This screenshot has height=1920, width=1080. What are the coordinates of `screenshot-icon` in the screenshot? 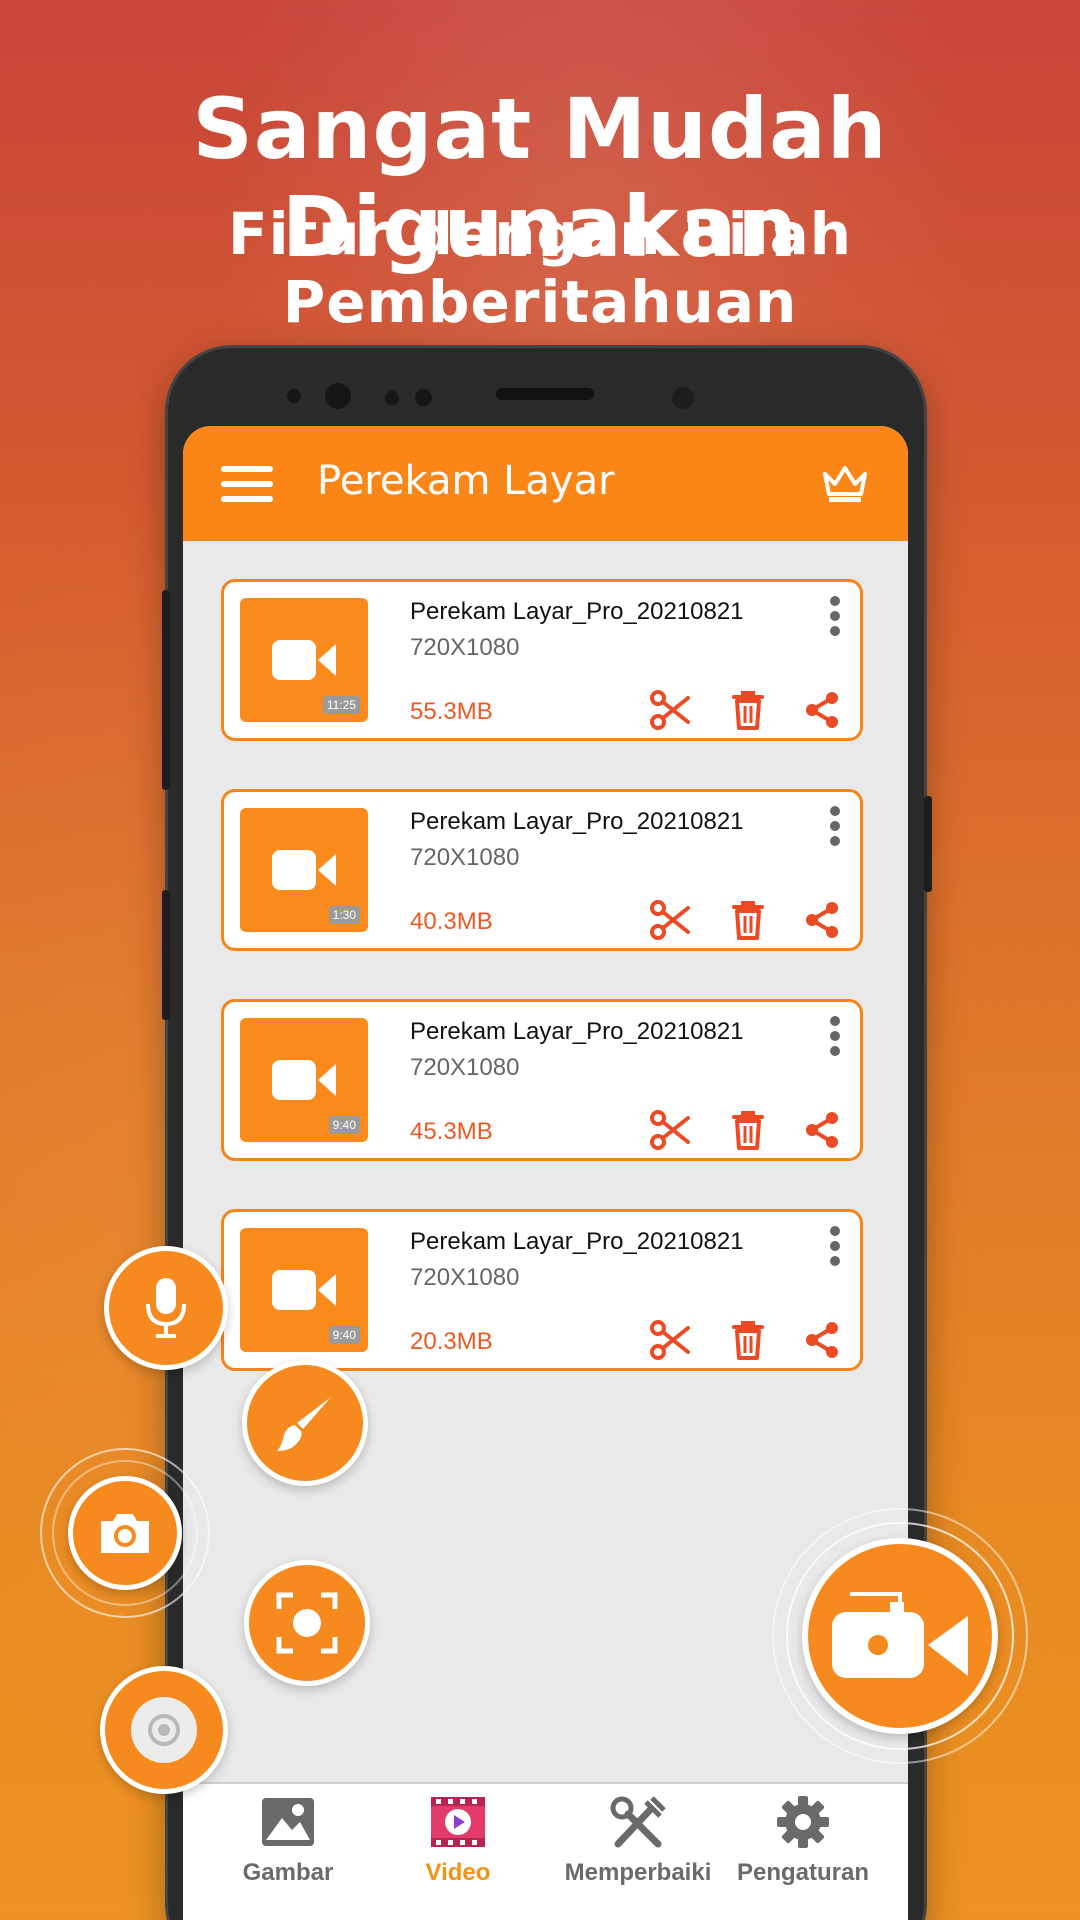 It's located at (307, 1623).